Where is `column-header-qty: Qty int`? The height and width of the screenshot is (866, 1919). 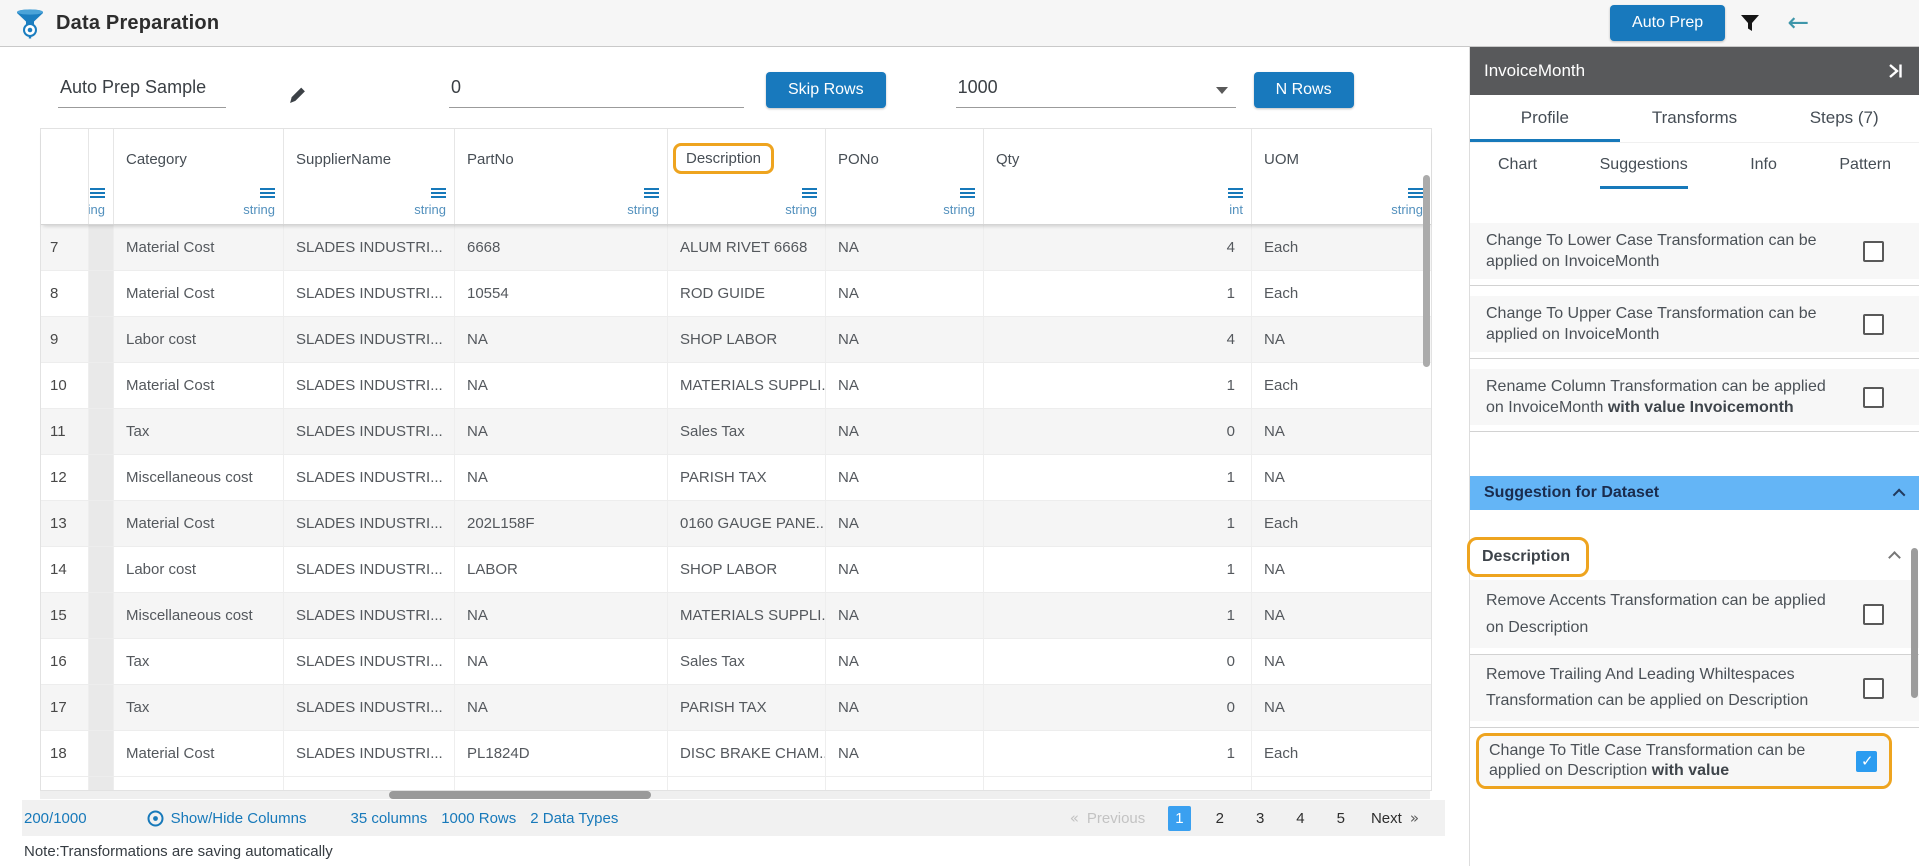
column-header-qty: Qty int is located at coordinates (1118, 176).